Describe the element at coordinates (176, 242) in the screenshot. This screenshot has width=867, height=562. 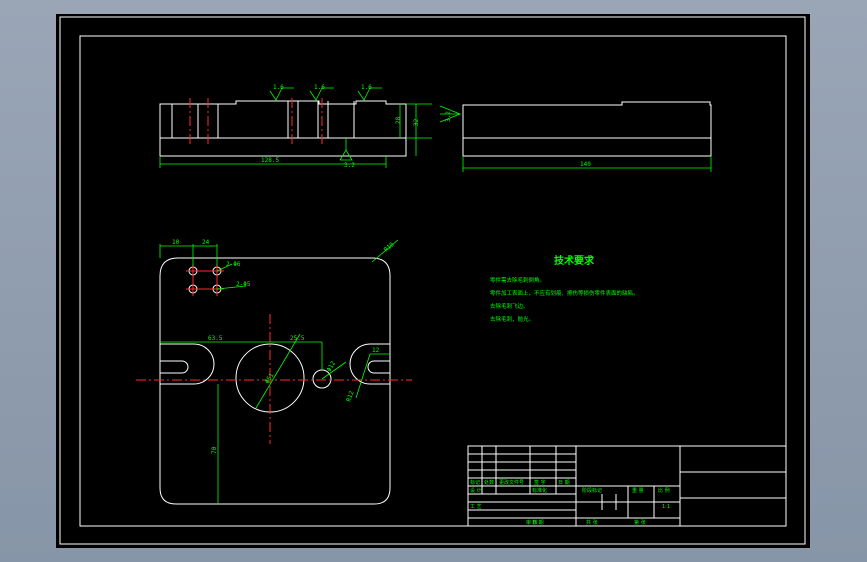
I see `dim-top-10: 10` at that location.